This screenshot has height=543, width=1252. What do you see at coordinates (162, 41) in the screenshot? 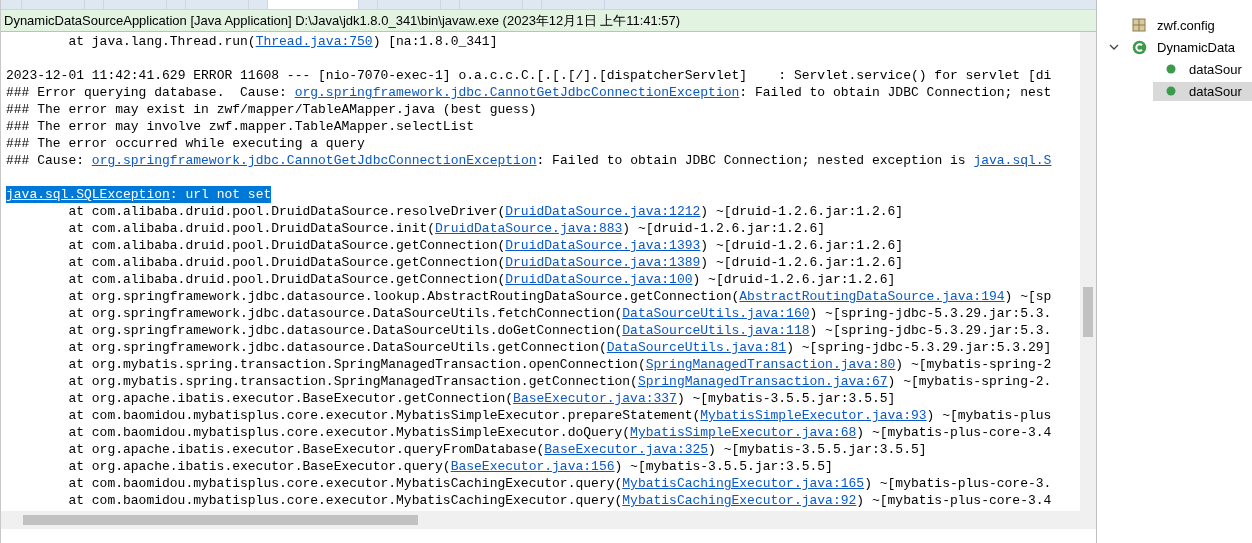
I see `log-text: at java.lang.Thread.run(` at bounding box center [162, 41].